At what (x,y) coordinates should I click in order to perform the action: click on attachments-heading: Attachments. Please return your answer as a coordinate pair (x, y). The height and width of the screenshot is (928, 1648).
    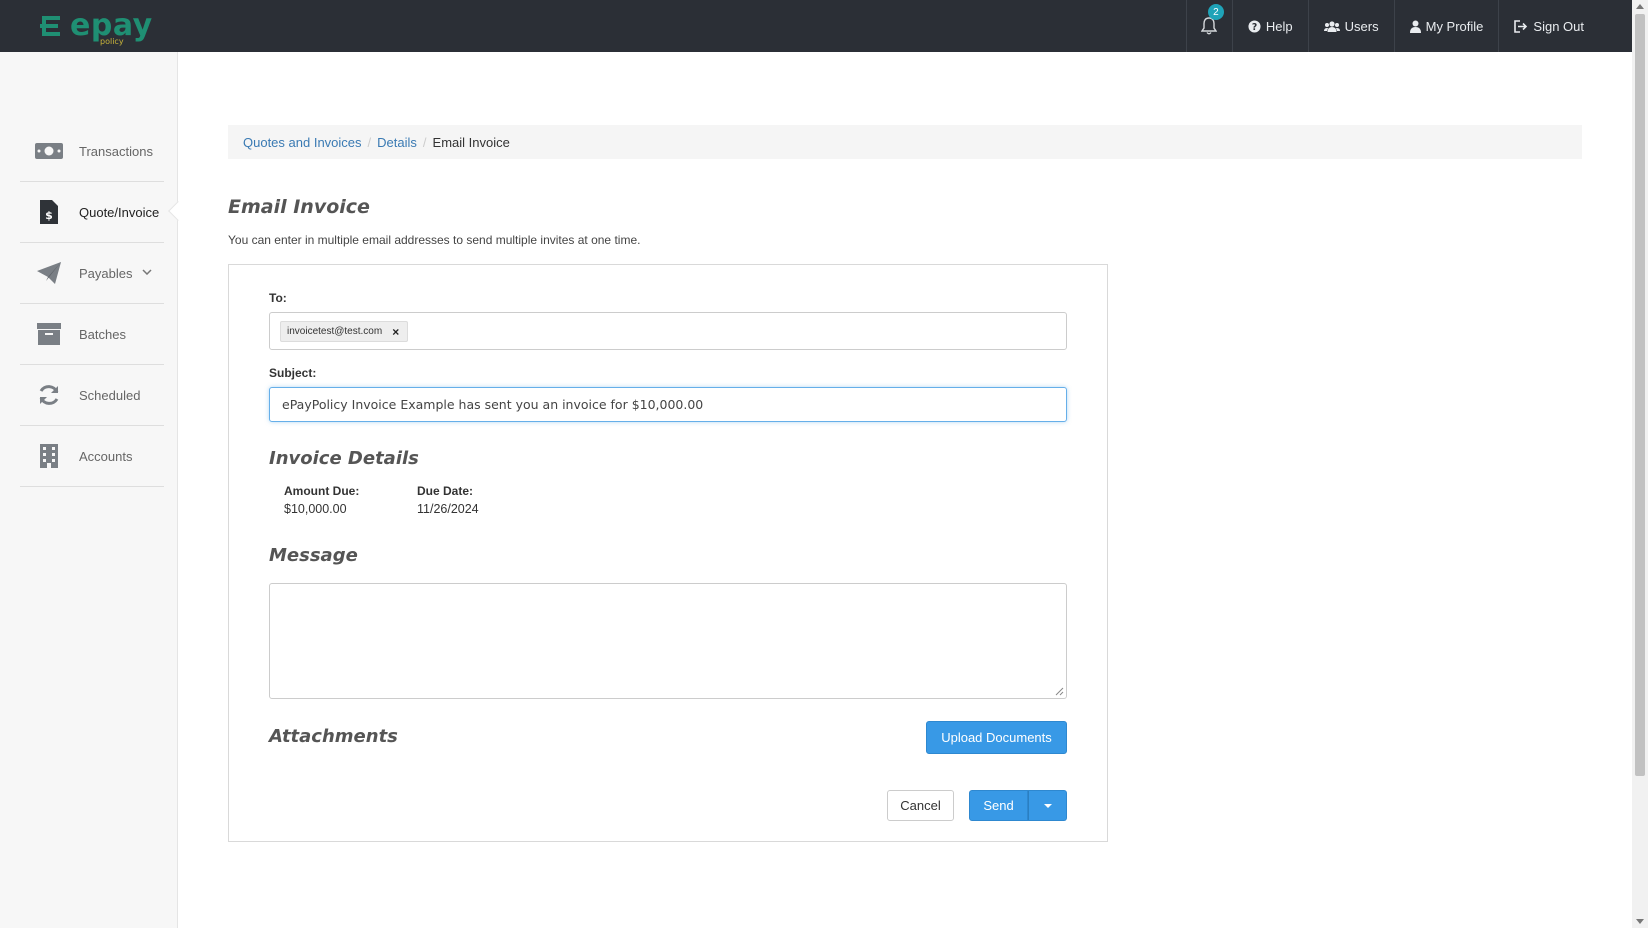
    Looking at the image, I should click on (333, 736).